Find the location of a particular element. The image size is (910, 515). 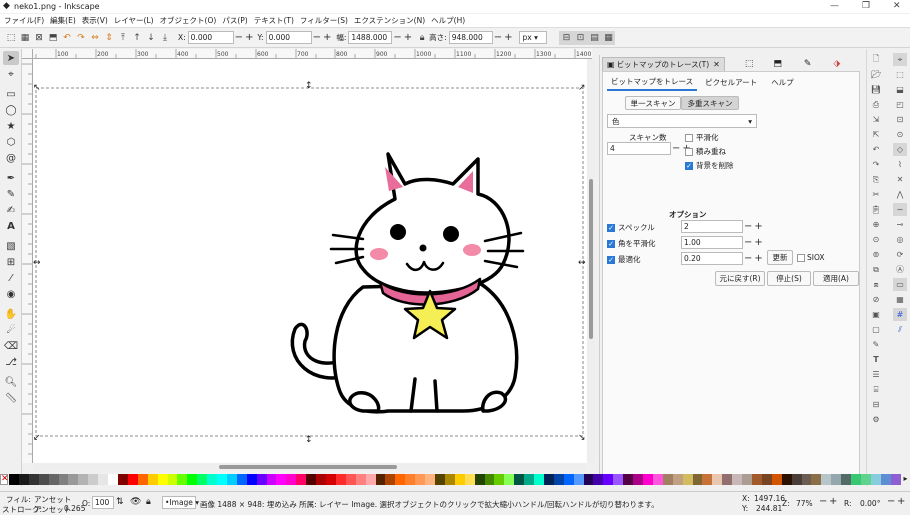

rotate-cw-icon: ↷ is located at coordinates (81, 38).